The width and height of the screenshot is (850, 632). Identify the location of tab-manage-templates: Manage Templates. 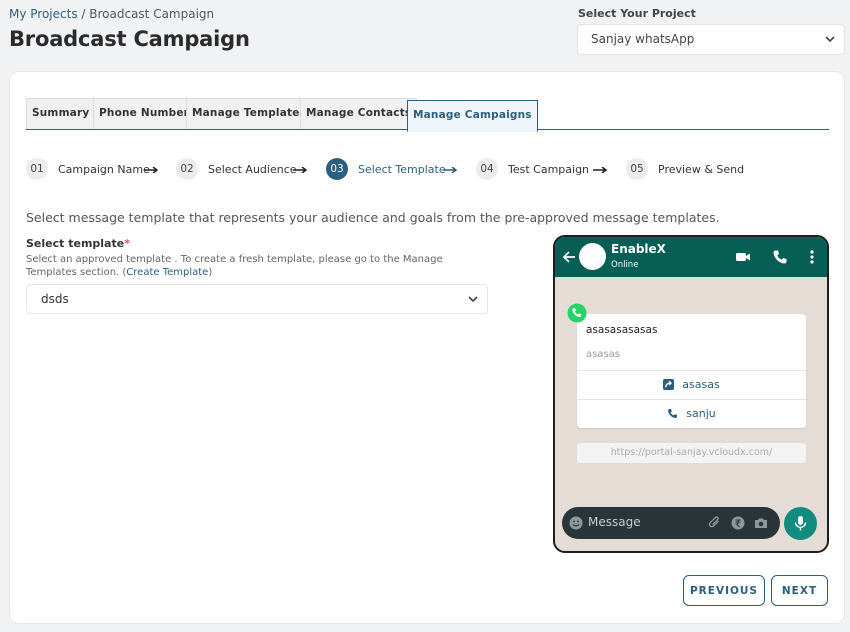
(249, 113).